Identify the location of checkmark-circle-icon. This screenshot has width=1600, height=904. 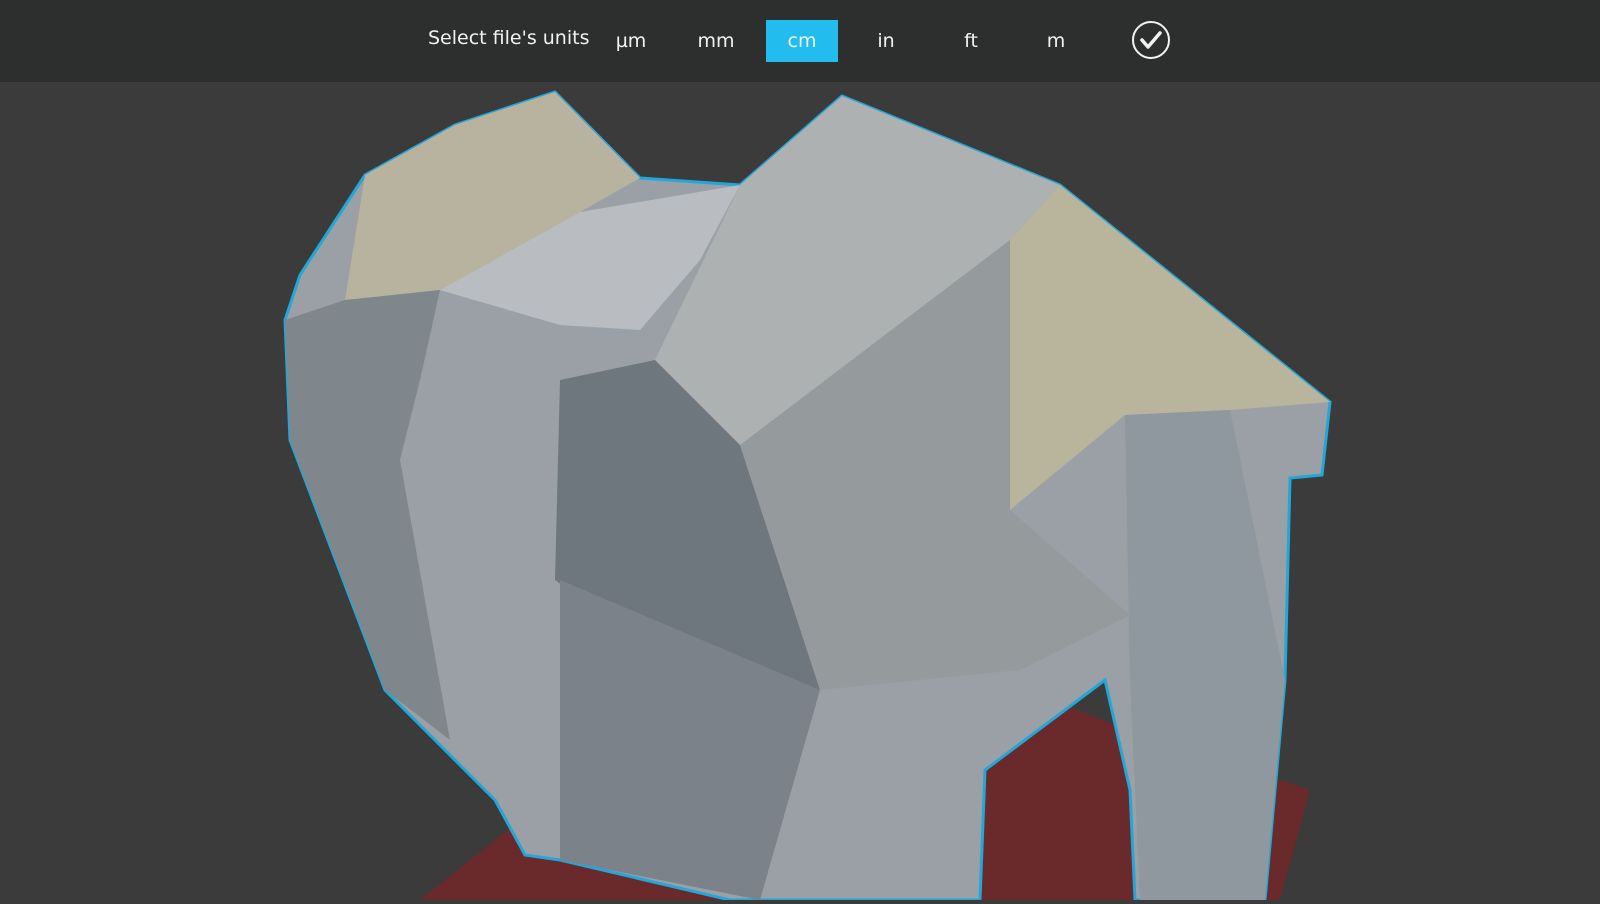
(1151, 40).